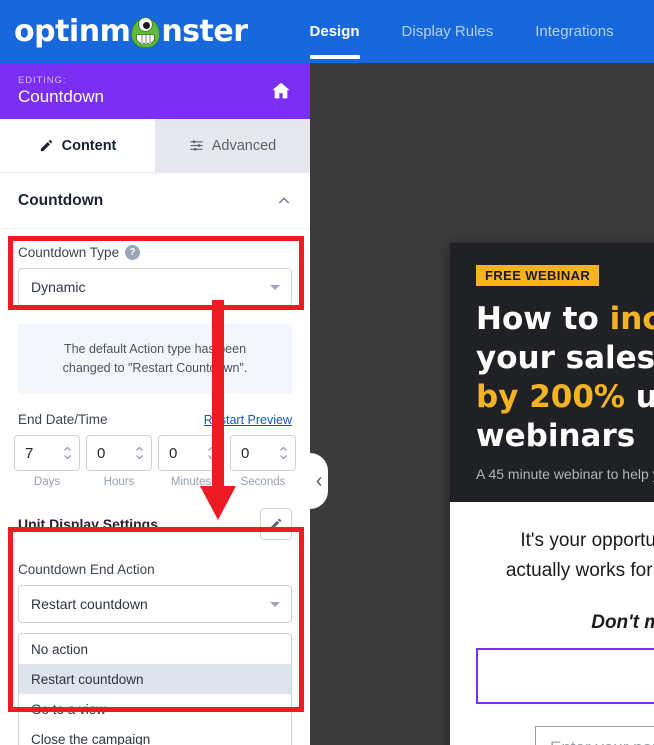  What do you see at coordinates (89, 145) in the screenshot?
I see `tab-content-label: Content` at bounding box center [89, 145].